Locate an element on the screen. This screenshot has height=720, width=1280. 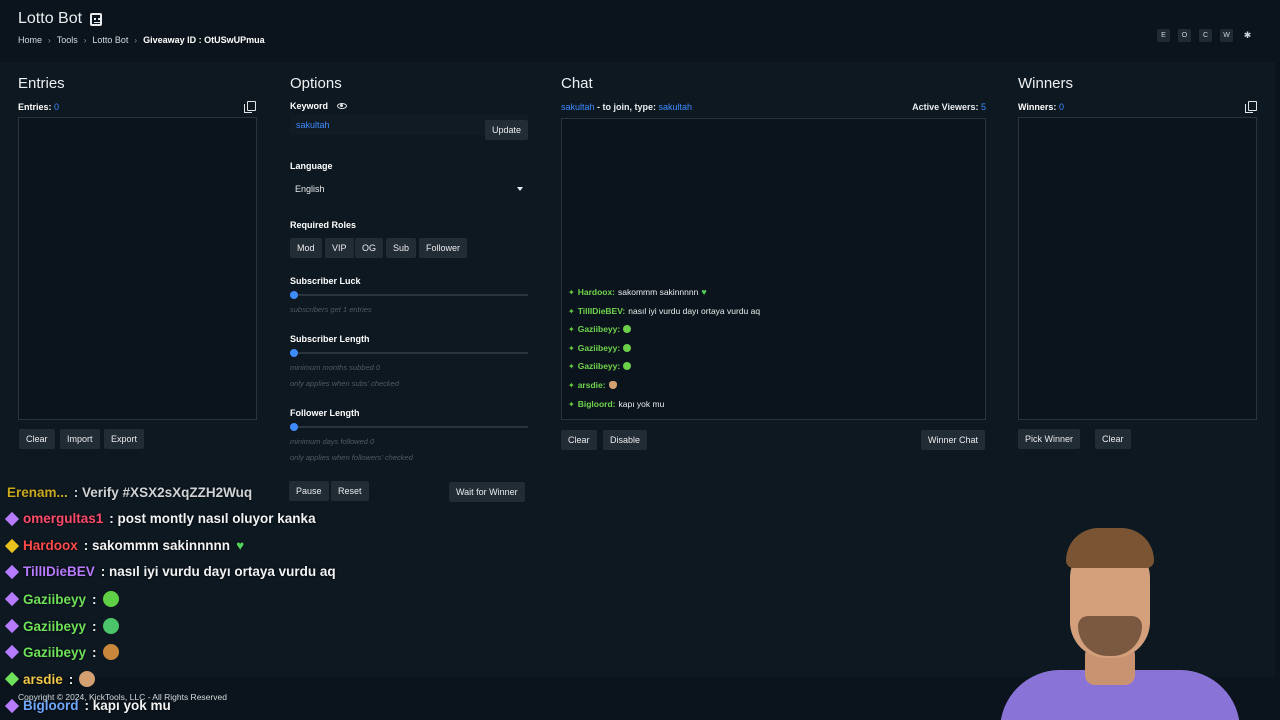
overlay-user: Gaziibeyy is located at coordinates (55, 652).